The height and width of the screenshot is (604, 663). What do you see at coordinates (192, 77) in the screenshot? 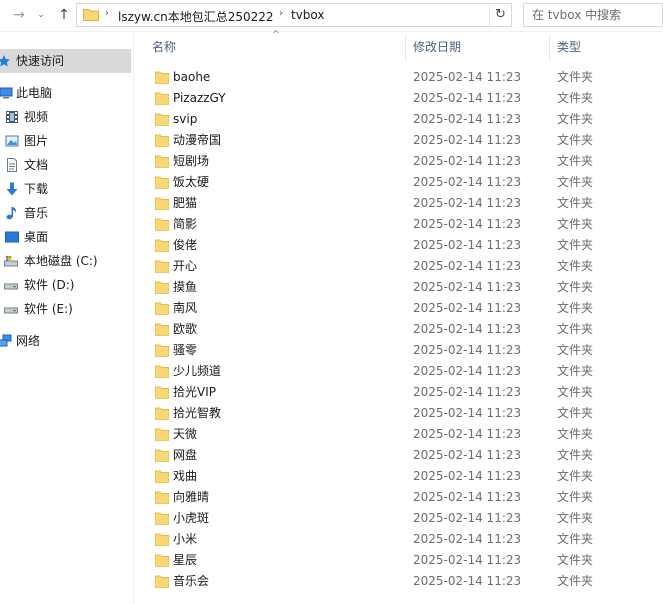
I see `file-name: baohe` at bounding box center [192, 77].